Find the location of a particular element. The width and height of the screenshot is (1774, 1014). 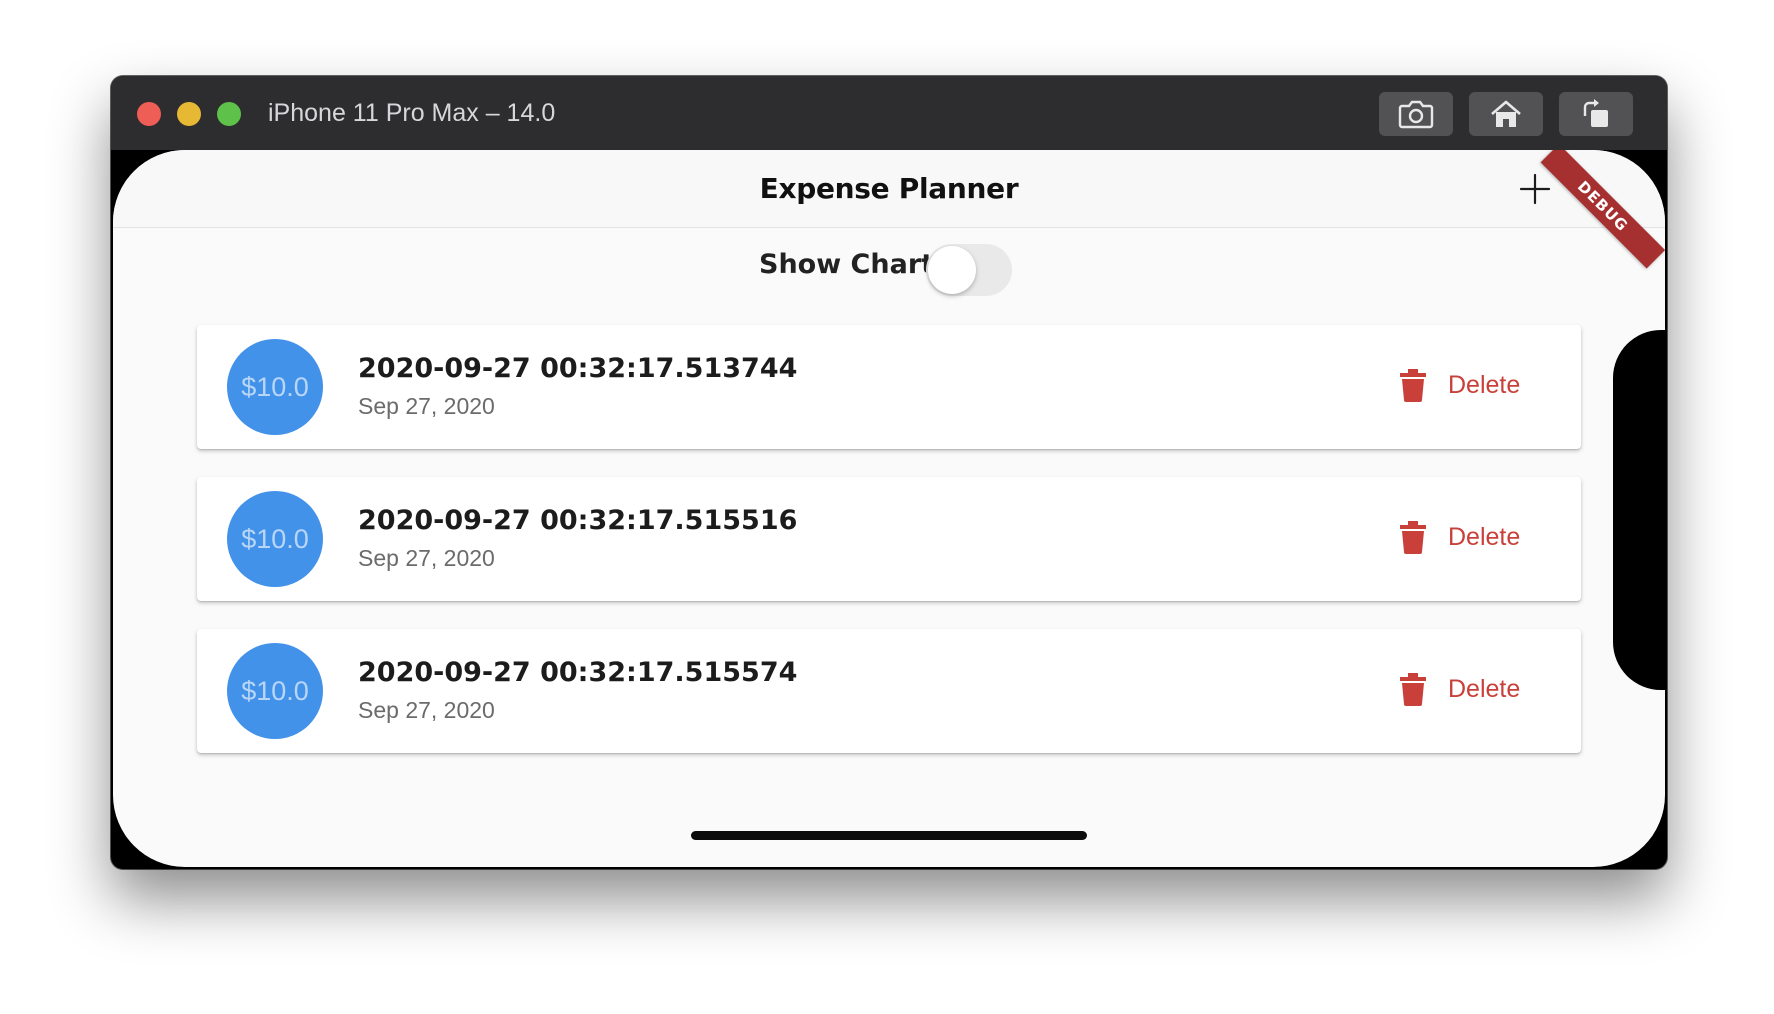

home-indicator is located at coordinates (889, 835).